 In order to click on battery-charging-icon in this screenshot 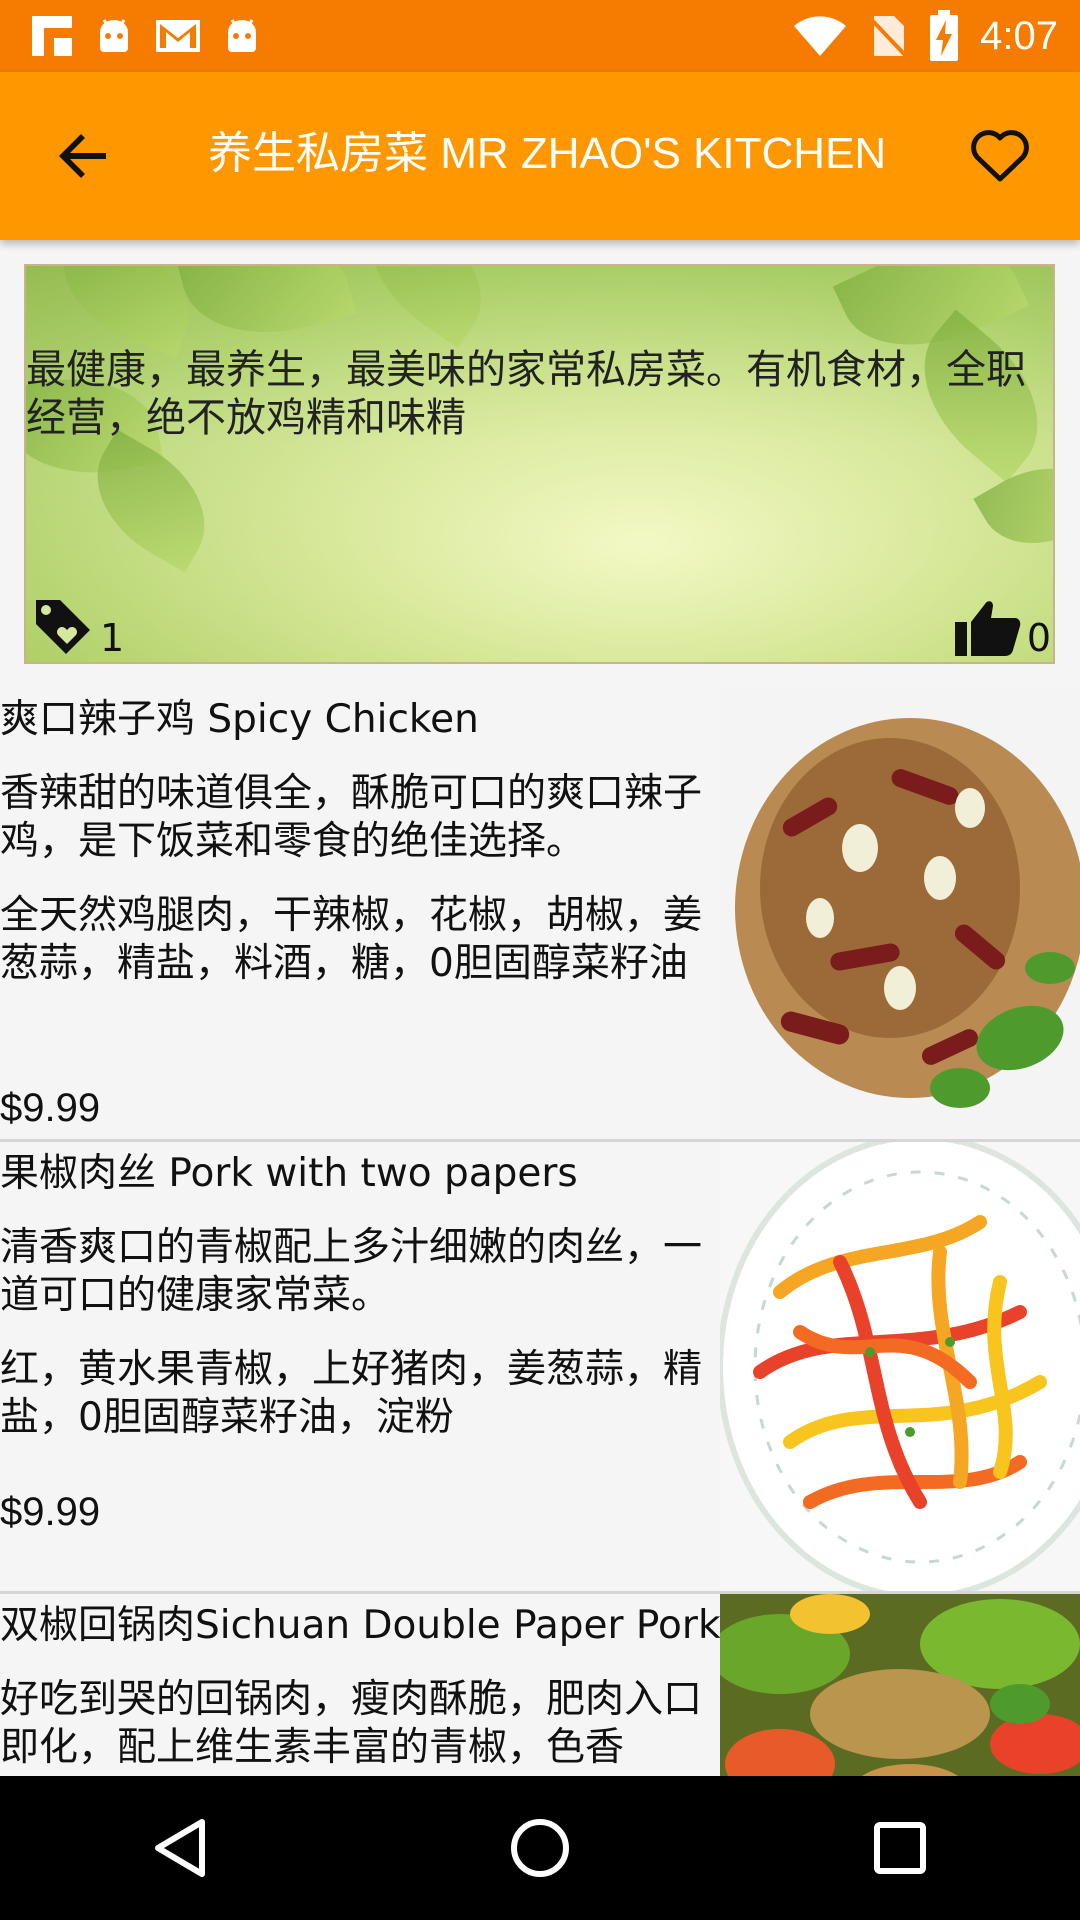, I will do `click(944, 36)`.